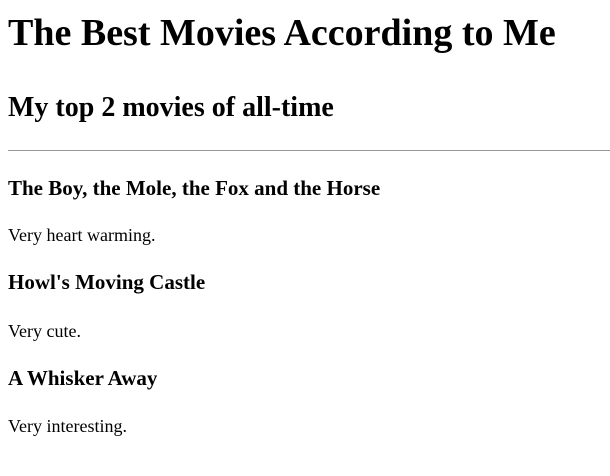 This screenshot has height=476, width=610. Describe the element at coordinates (282, 33) in the screenshot. I see `page-title: The Best Movies According to Me` at that location.